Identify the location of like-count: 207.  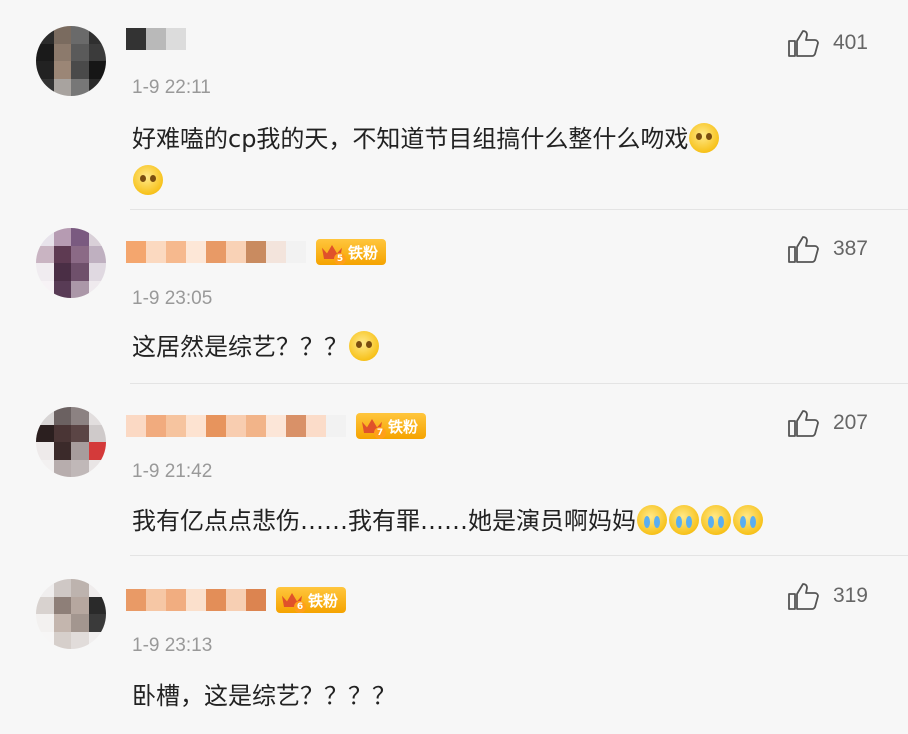
(850, 422).